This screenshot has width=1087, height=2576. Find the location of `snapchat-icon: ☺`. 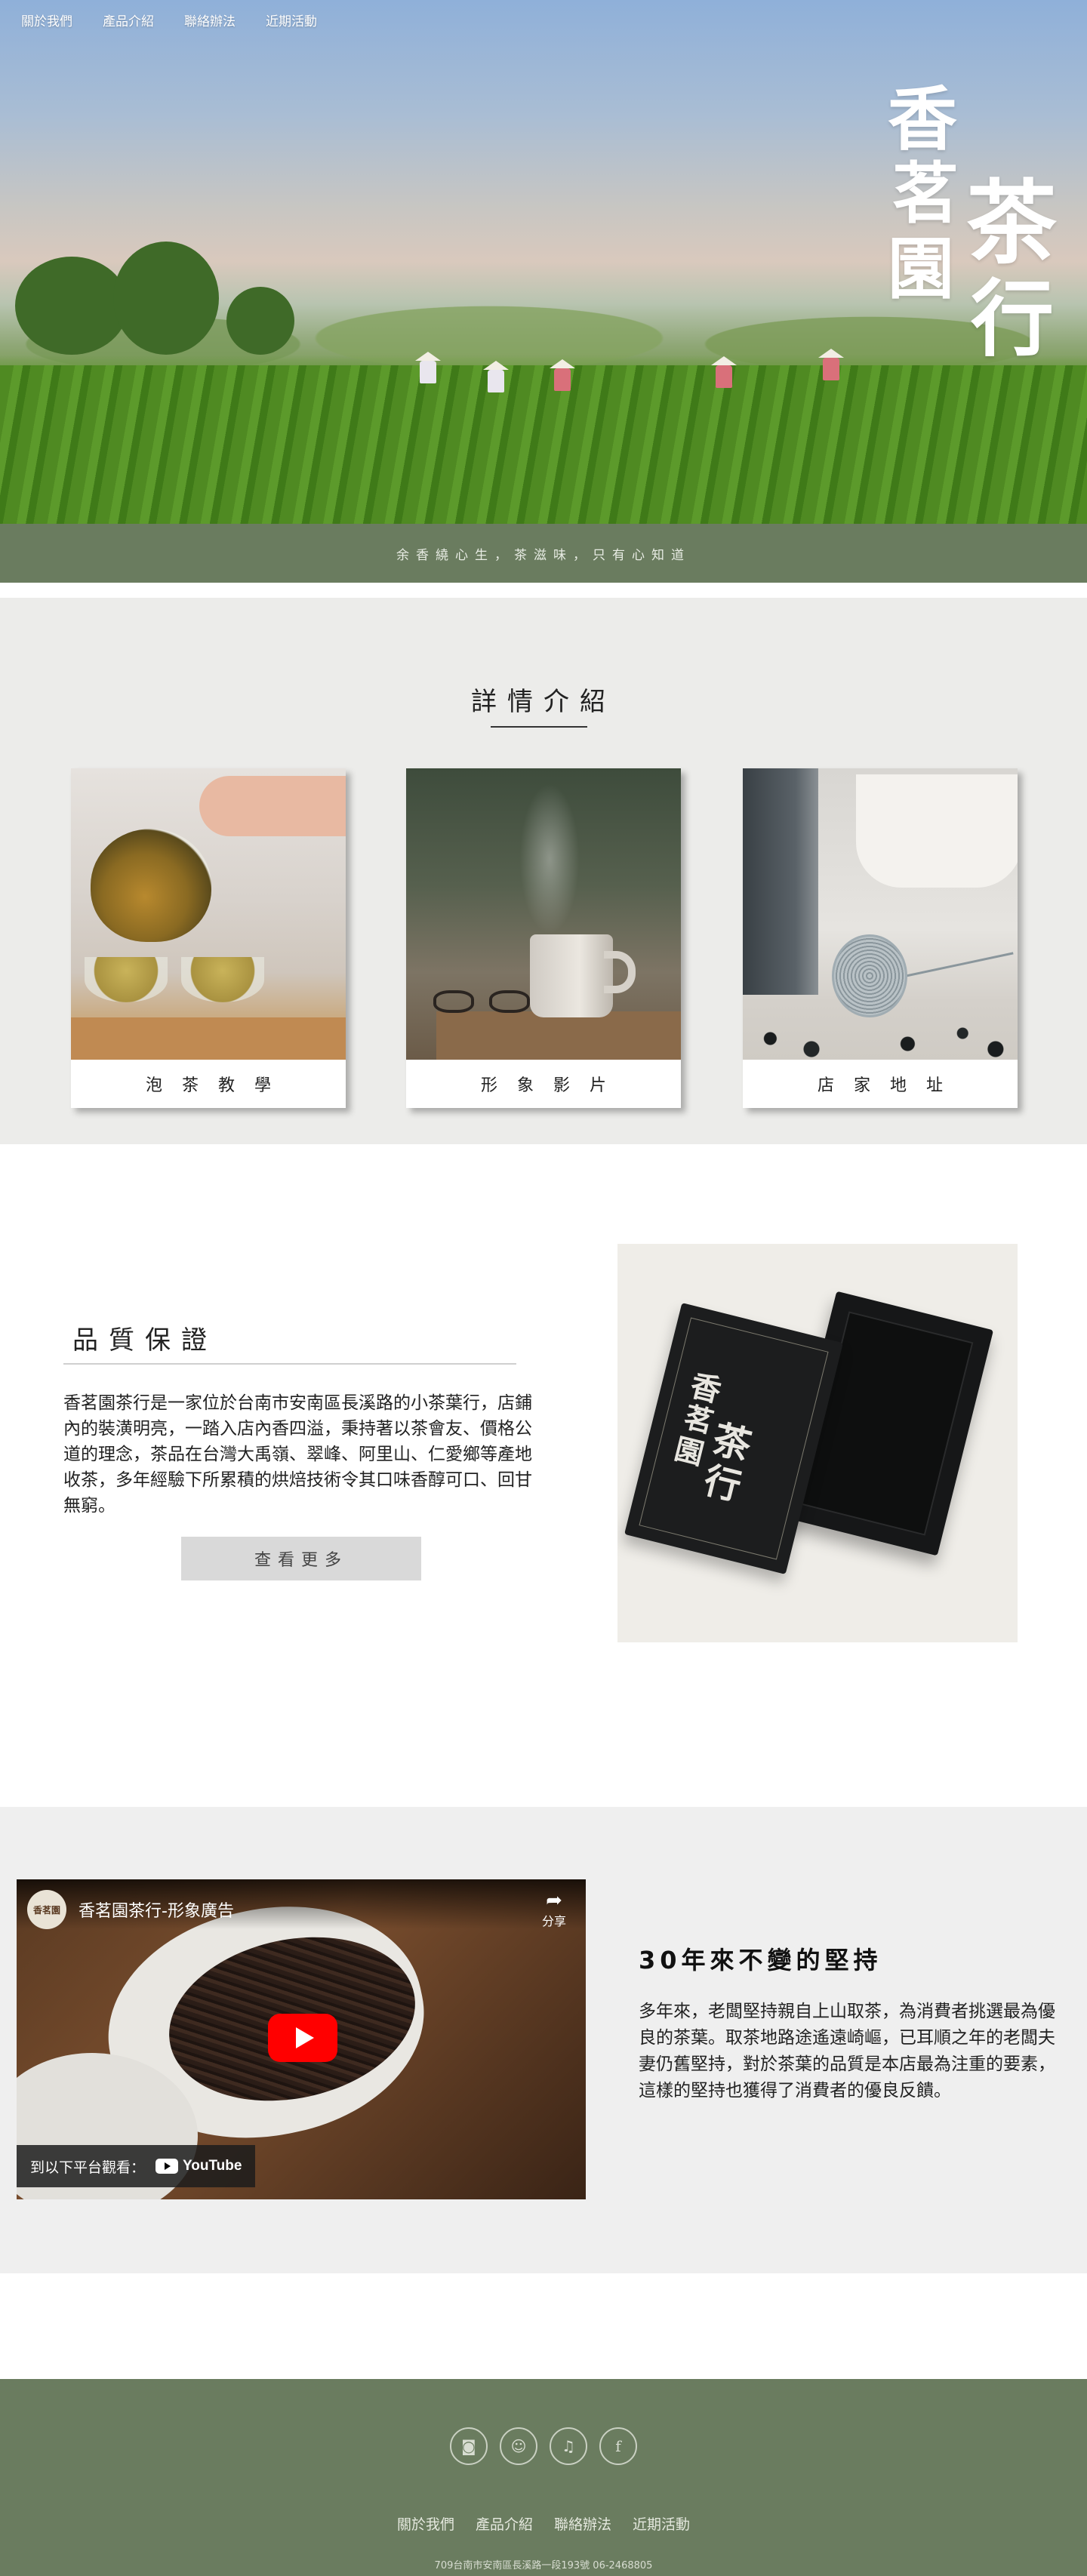

snapchat-icon: ☺ is located at coordinates (518, 2446).